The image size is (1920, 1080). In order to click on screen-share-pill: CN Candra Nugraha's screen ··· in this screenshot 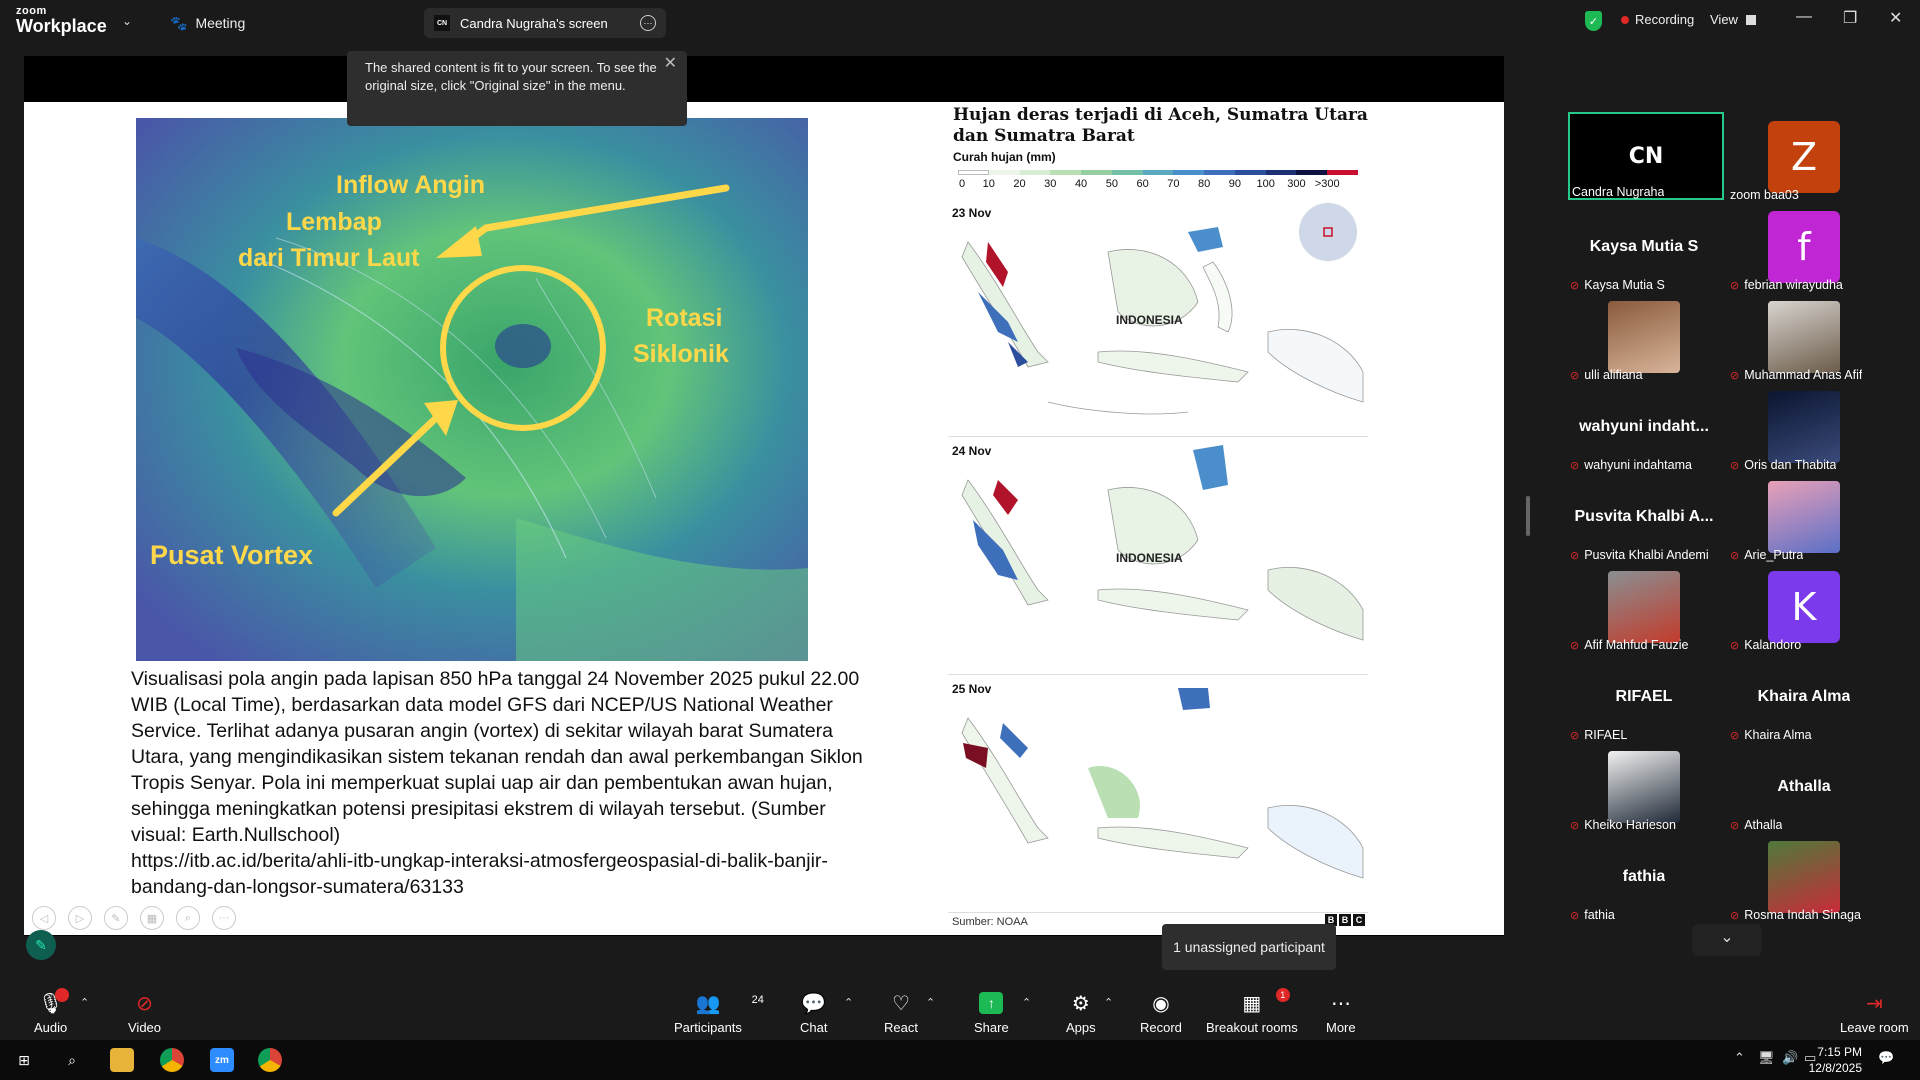, I will do `click(545, 23)`.